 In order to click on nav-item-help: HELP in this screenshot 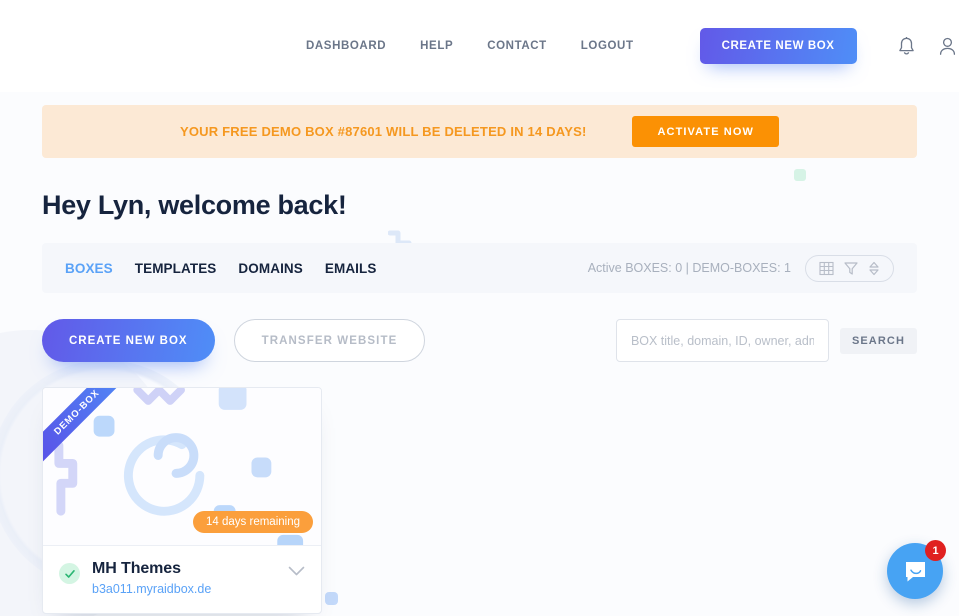, I will do `click(436, 46)`.